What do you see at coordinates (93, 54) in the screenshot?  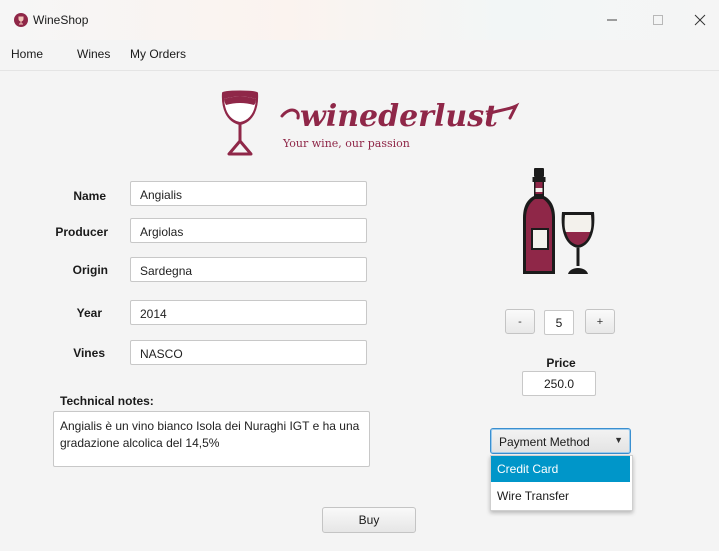 I see `menu-wines: Wines` at bounding box center [93, 54].